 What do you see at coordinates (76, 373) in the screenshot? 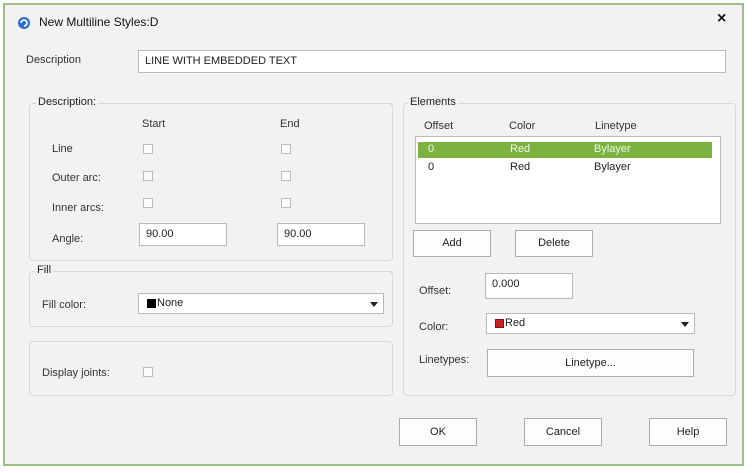
I see `display-joints-label: Display joints:` at bounding box center [76, 373].